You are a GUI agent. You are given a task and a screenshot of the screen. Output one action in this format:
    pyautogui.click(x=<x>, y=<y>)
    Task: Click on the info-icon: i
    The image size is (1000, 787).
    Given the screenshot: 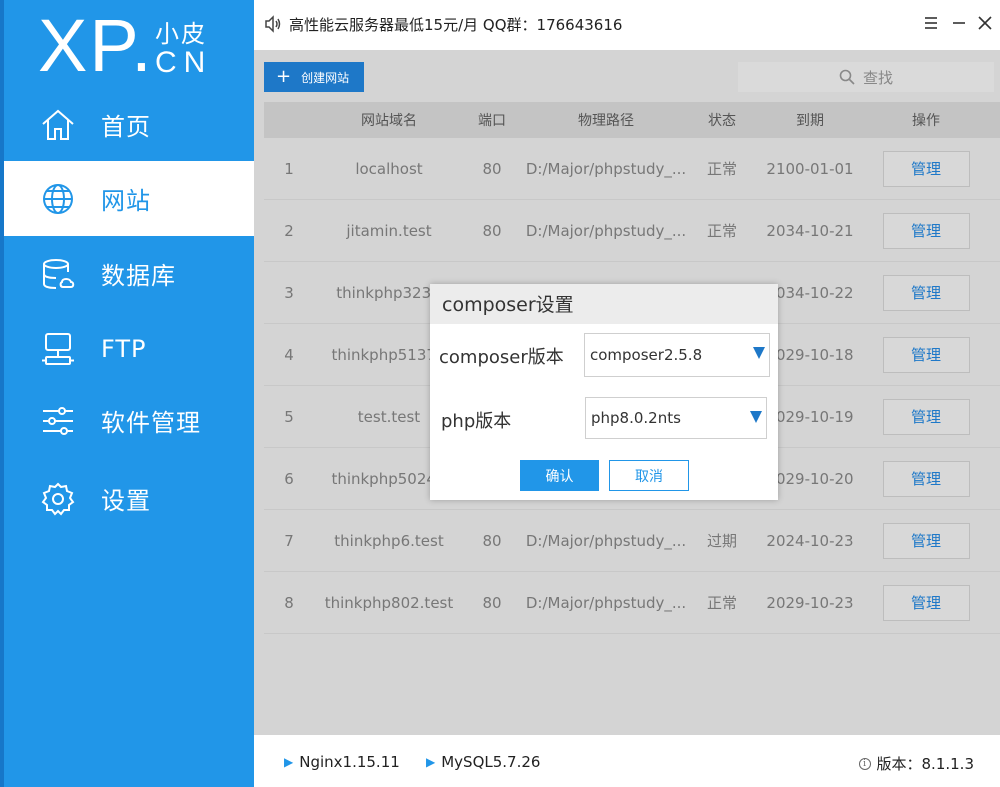 What is the action you would take?
    pyautogui.click(x=864, y=763)
    